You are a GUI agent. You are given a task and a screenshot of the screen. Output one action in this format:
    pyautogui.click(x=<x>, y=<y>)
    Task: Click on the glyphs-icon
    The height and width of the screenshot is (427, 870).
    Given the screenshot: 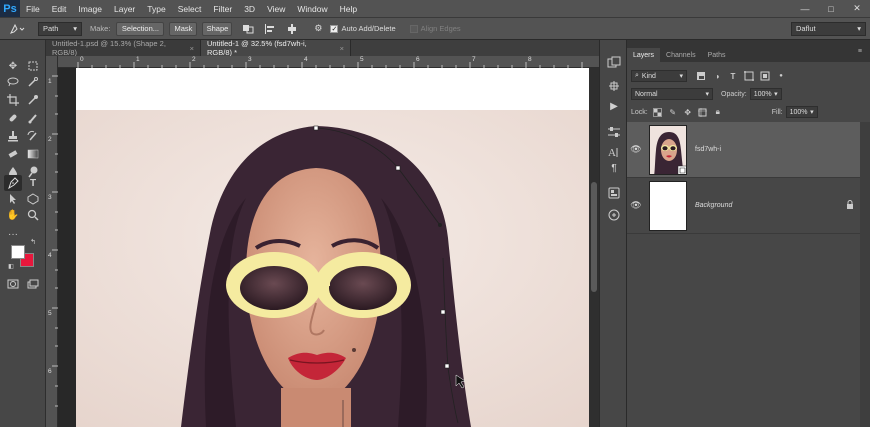 What is the action you would take?
    pyautogui.click(x=614, y=215)
    